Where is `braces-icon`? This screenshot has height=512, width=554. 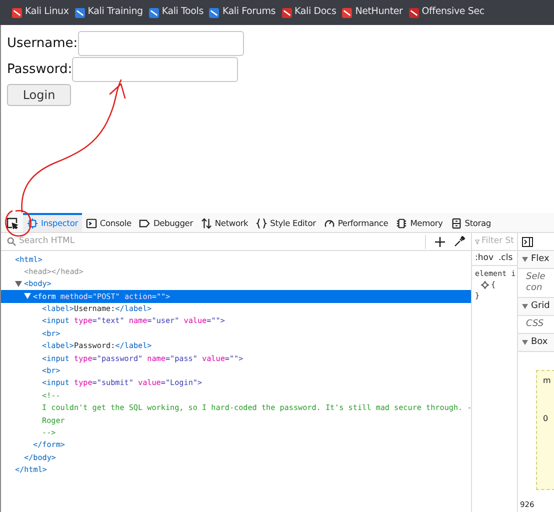 braces-icon is located at coordinates (262, 223).